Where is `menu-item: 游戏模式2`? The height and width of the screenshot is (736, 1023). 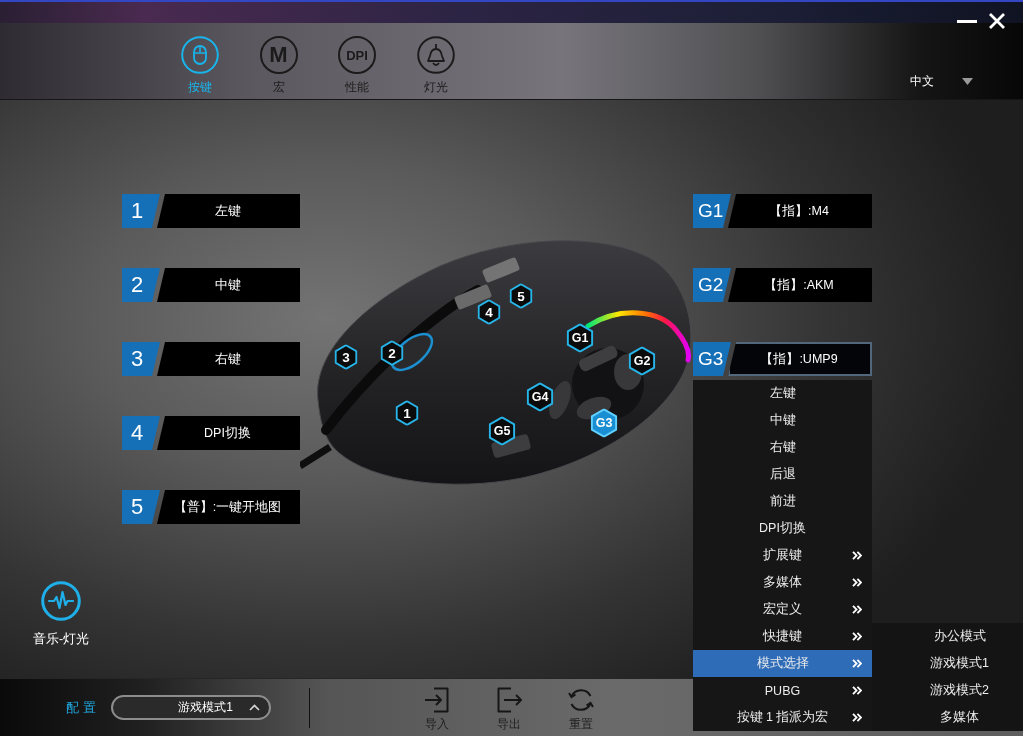
menu-item: 游戏模式2 is located at coordinates (947, 690).